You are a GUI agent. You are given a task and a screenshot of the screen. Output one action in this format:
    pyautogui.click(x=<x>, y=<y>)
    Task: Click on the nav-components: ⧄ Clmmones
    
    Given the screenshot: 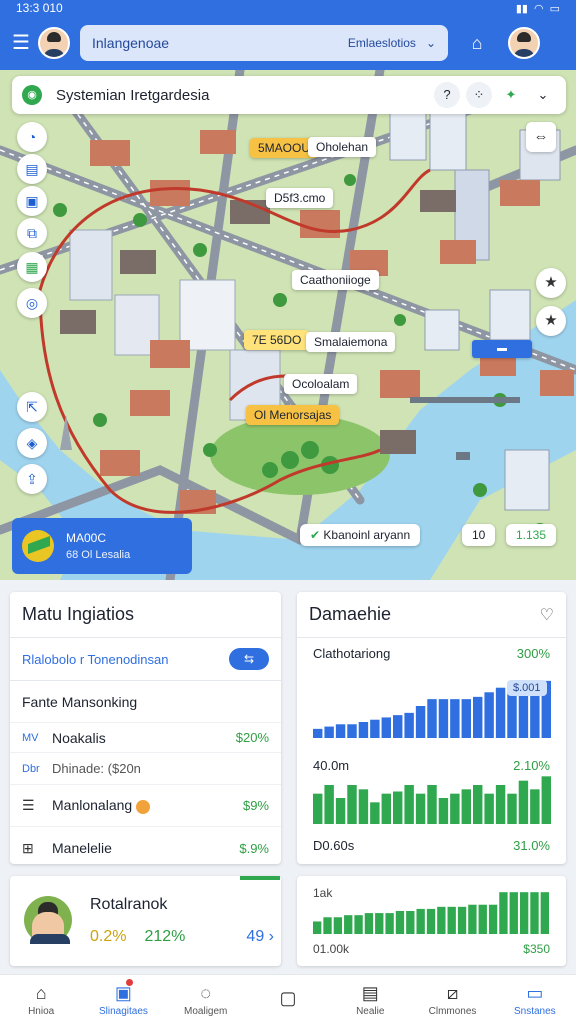 What is the action you would take?
    pyautogui.click(x=452, y=999)
    